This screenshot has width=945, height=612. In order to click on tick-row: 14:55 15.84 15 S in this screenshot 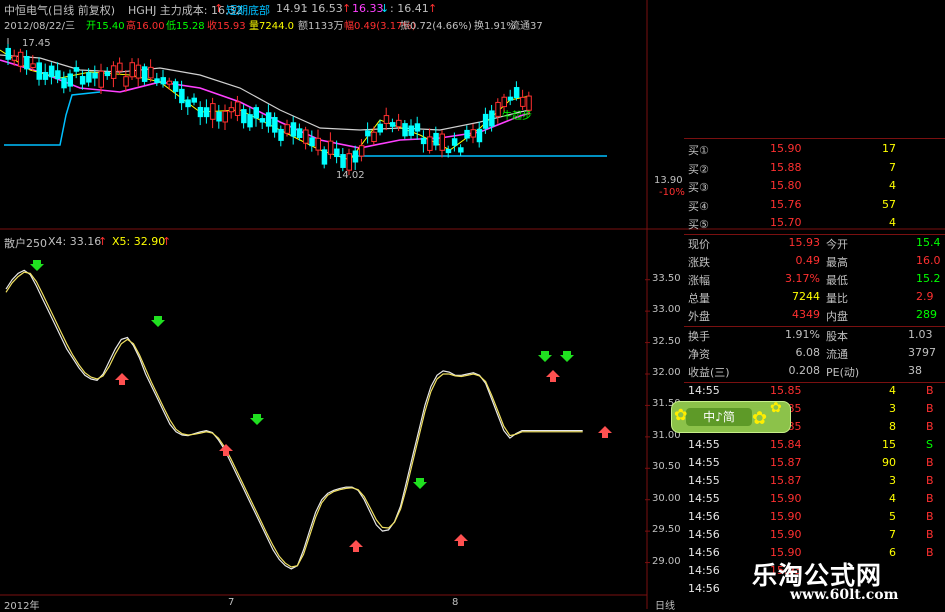, I will do `click(816, 446)`.